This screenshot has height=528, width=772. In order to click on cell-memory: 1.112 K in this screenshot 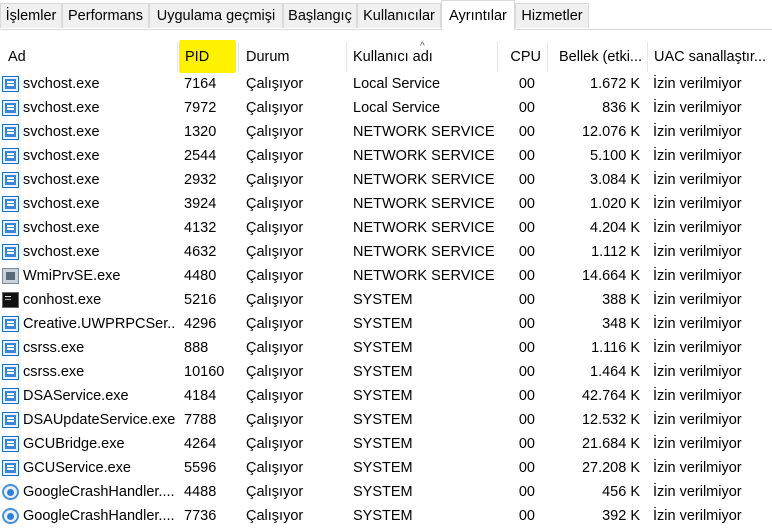, I will do `click(615, 252)`.